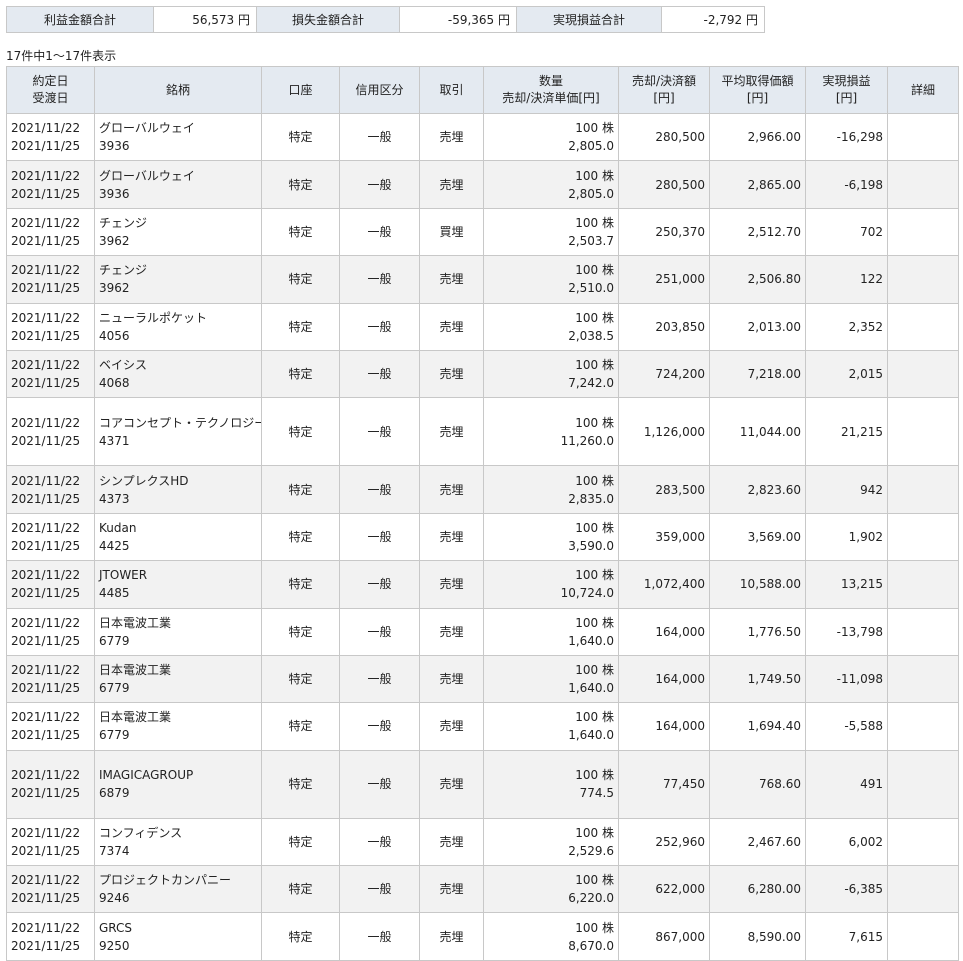 This screenshot has width=963, height=961. Describe the element at coordinates (846, 326) in the screenshot. I see `realized-pl-cell: 2,352` at that location.